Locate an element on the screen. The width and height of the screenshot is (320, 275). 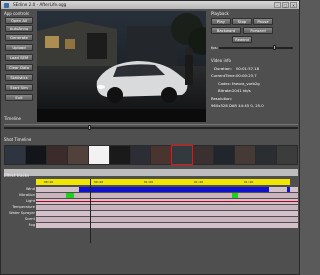
forward-button: Forward is located at coordinates (258, 30).